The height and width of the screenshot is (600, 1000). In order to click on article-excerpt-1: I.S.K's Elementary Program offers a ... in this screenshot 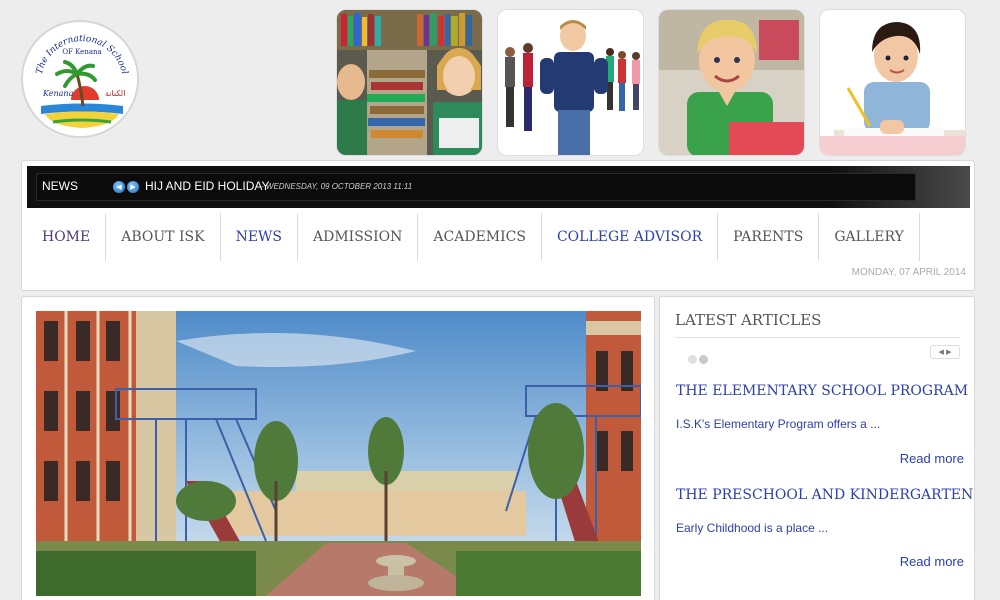, I will do `click(778, 424)`.